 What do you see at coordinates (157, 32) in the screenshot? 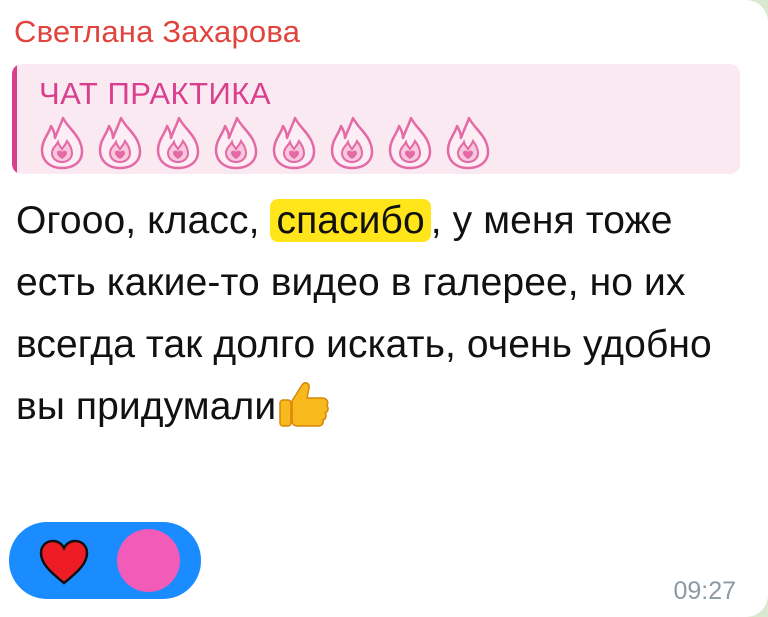
I see `sender-name: Светлана Захарова` at bounding box center [157, 32].